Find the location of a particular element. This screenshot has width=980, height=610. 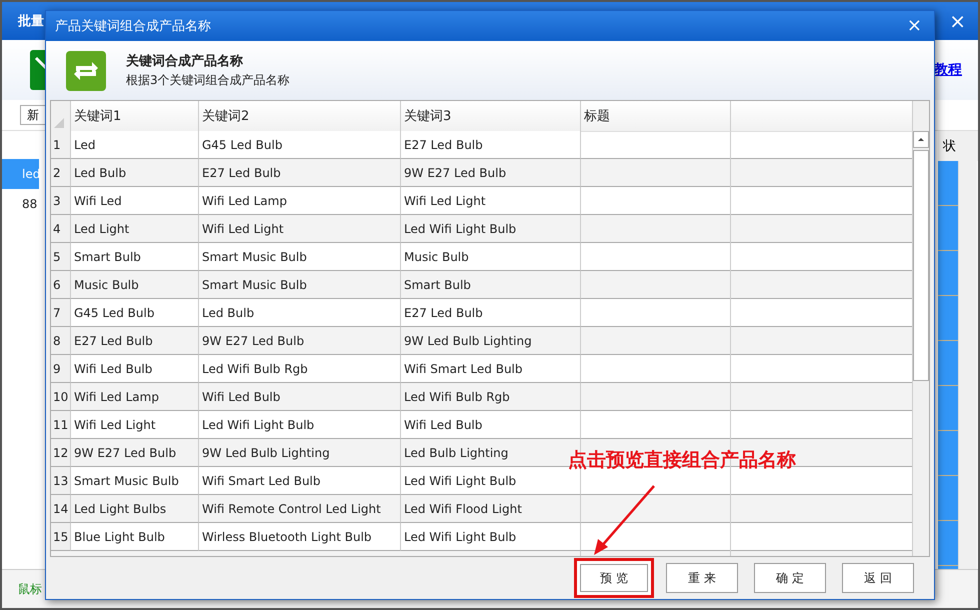

table-cell: Wifi Smart Led Bulb is located at coordinates (300, 481).